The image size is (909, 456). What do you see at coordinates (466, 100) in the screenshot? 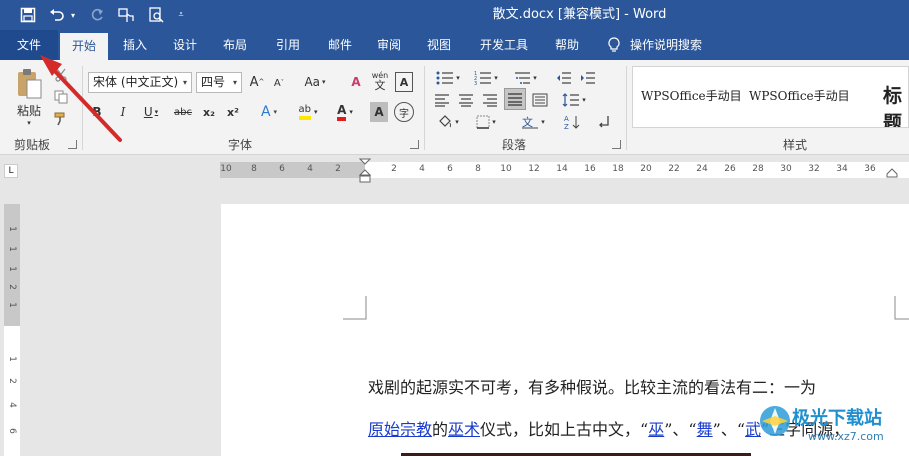
I see `align-center-icon` at bounding box center [466, 100].